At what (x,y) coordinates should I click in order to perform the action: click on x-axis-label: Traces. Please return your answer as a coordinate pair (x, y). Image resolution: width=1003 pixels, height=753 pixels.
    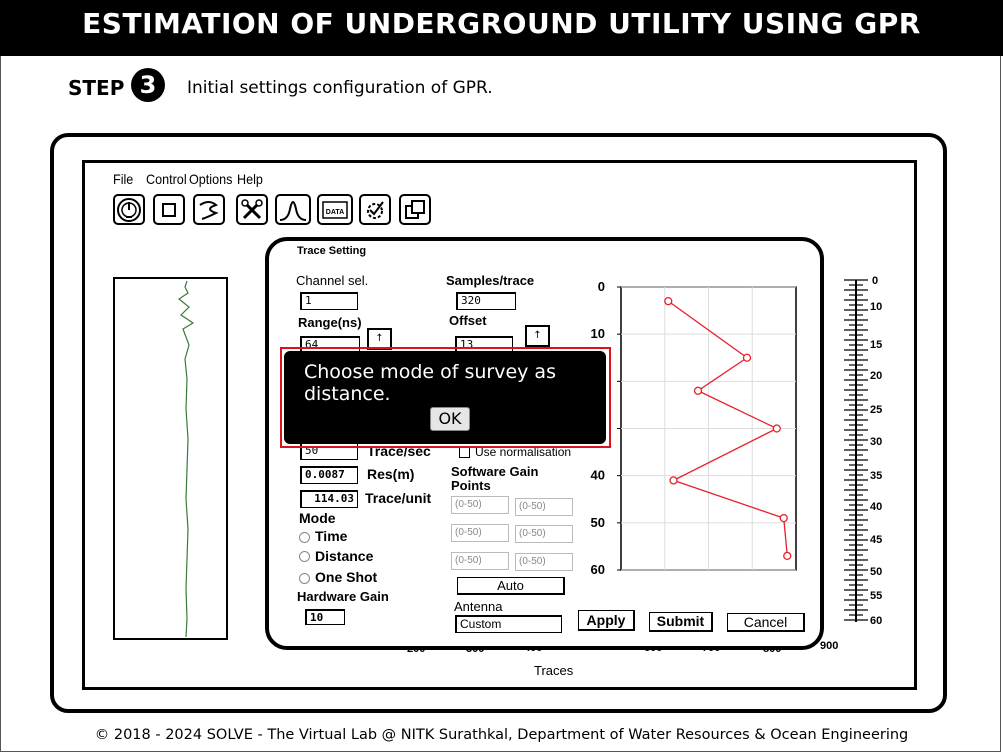
    Looking at the image, I should click on (554, 670).